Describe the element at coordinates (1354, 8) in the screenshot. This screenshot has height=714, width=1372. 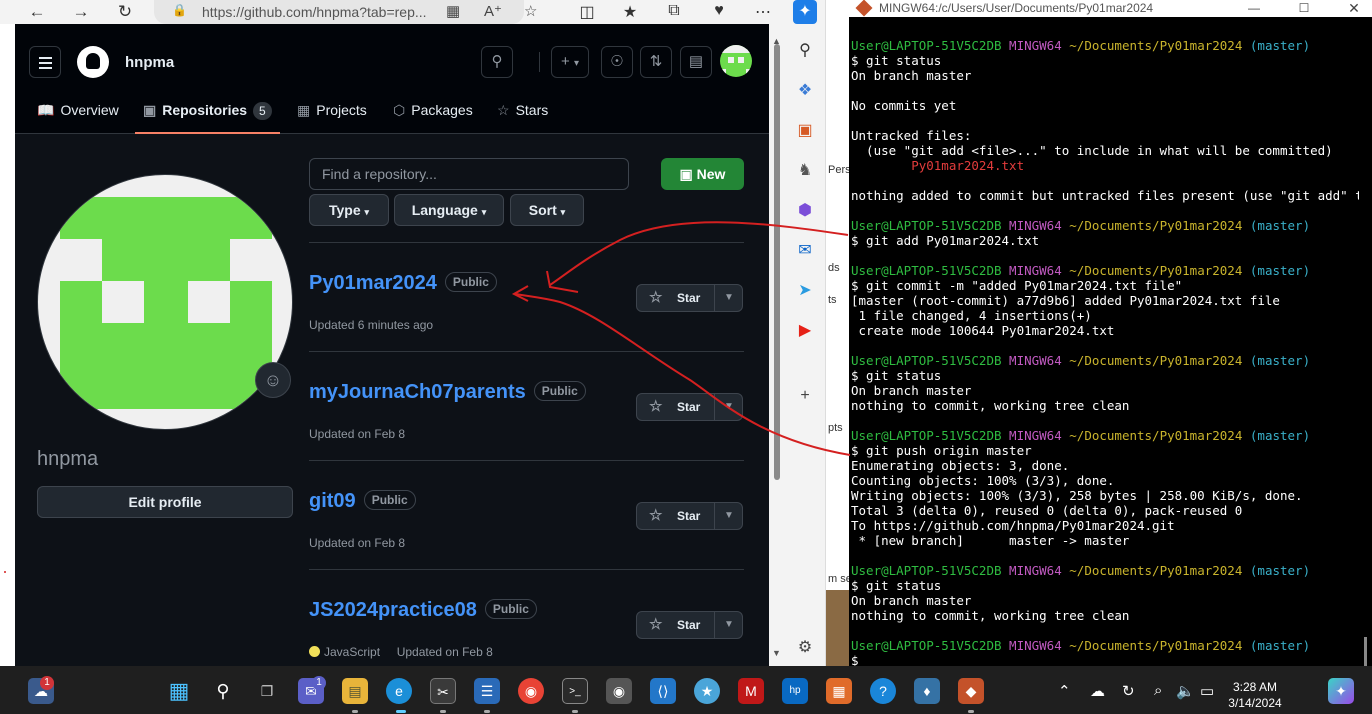
I see `close-icon: ✕` at that location.